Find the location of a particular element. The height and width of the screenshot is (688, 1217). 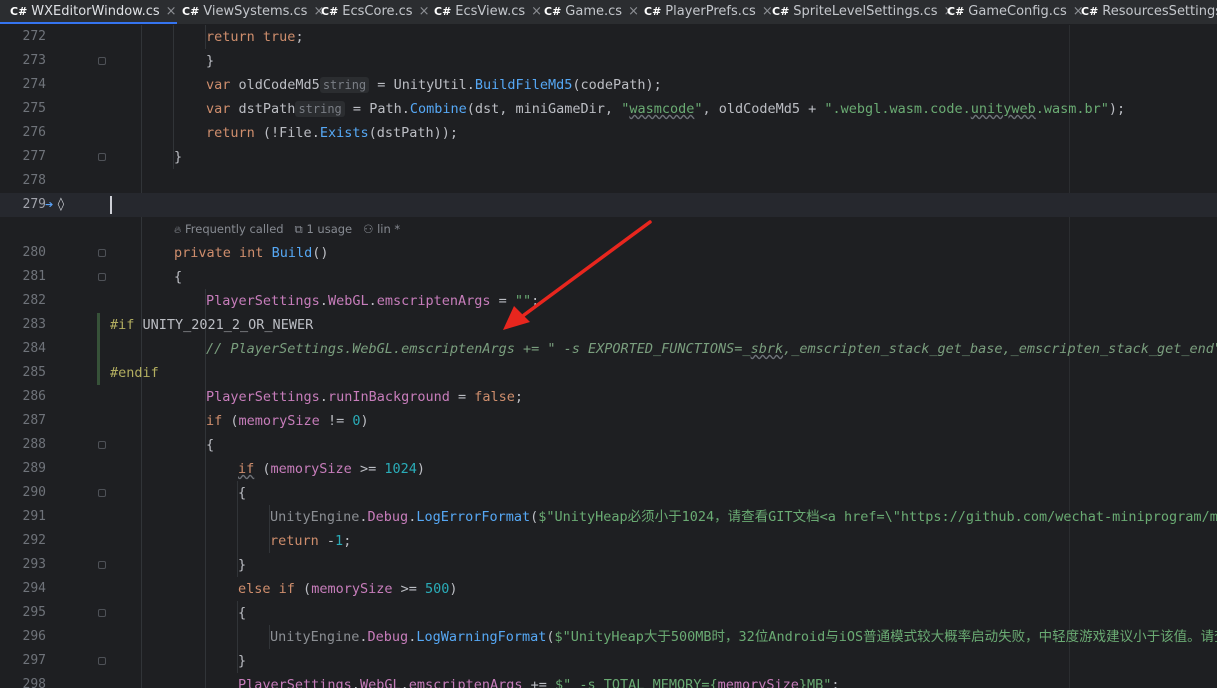

annotation-arrow is located at coordinates (577, 275).